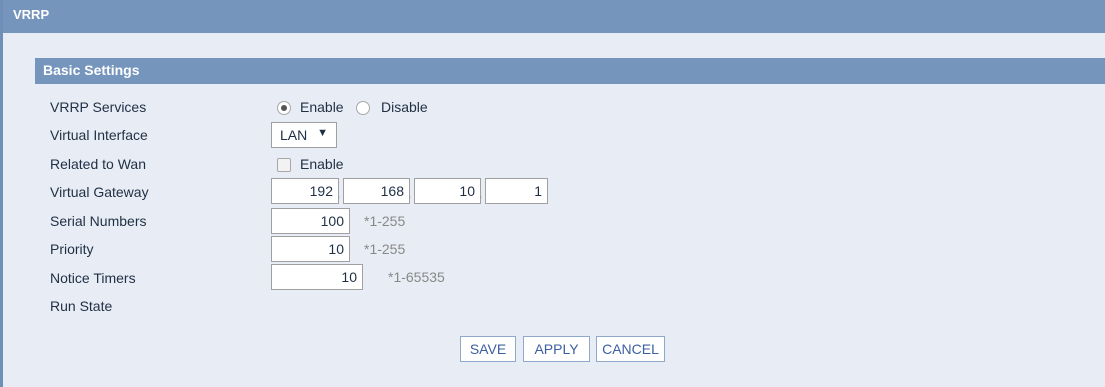  What do you see at coordinates (385, 249) in the screenshot?
I see `priority-hint: *1-255` at bounding box center [385, 249].